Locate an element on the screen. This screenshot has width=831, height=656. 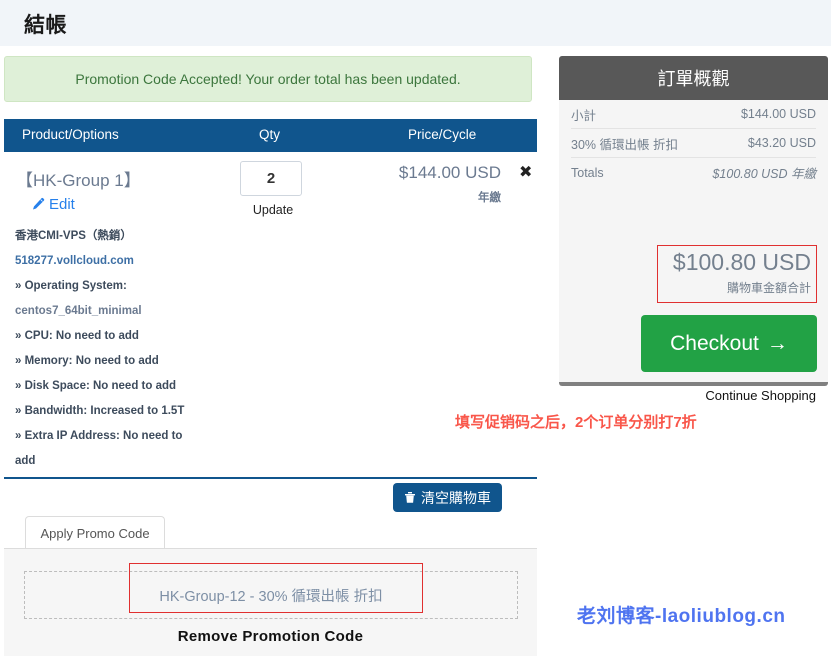
edit-label: Edit is located at coordinates (62, 204).